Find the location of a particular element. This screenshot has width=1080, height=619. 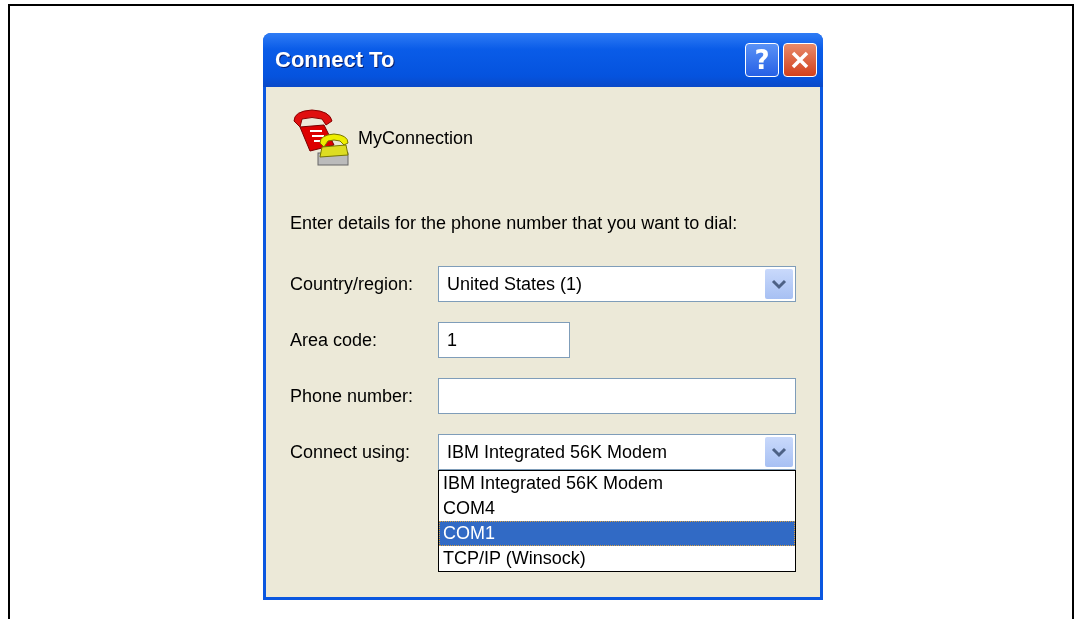

field-label: Connect using: is located at coordinates (351, 452).